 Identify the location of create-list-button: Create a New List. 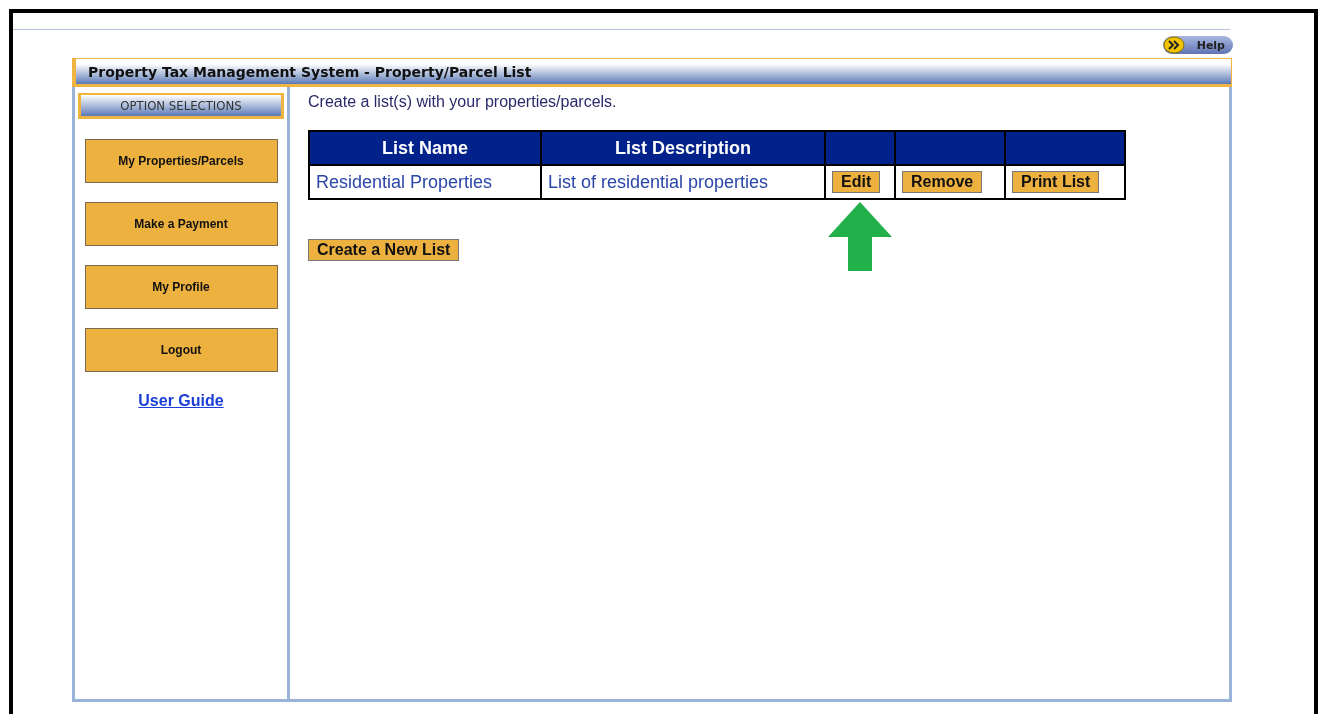
(384, 250).